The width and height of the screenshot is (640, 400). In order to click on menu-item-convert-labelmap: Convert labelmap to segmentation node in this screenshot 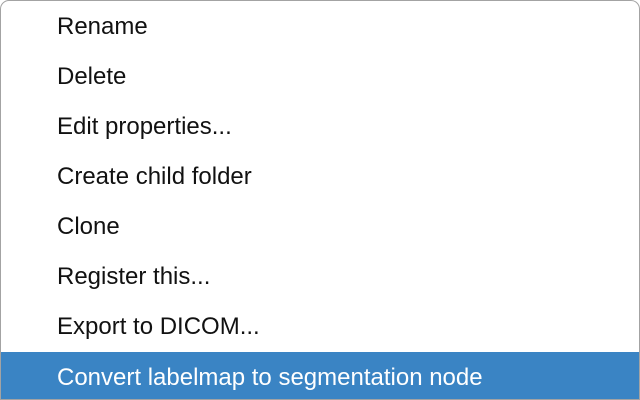, I will do `click(320, 375)`.